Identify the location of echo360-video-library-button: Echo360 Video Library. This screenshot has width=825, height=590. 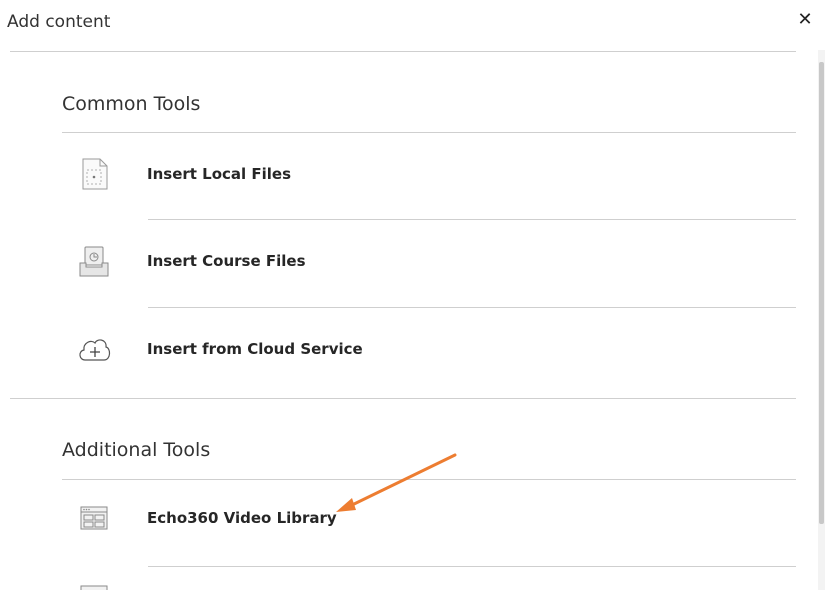
(429, 519).